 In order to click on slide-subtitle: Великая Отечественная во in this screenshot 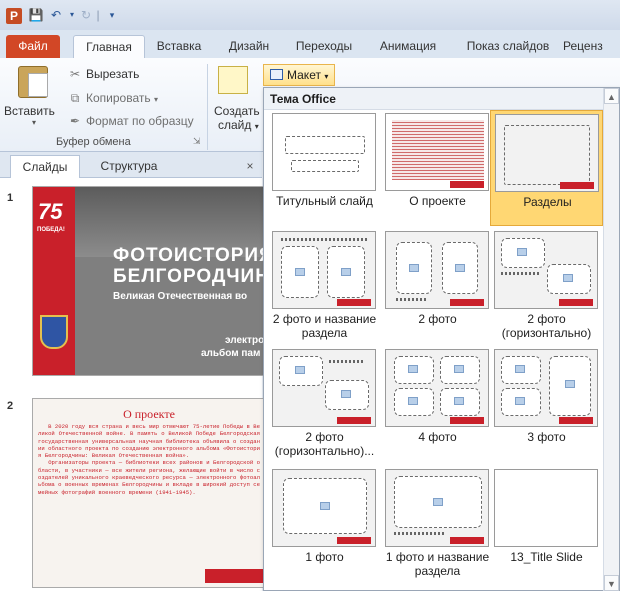, I will do `click(180, 296)`.